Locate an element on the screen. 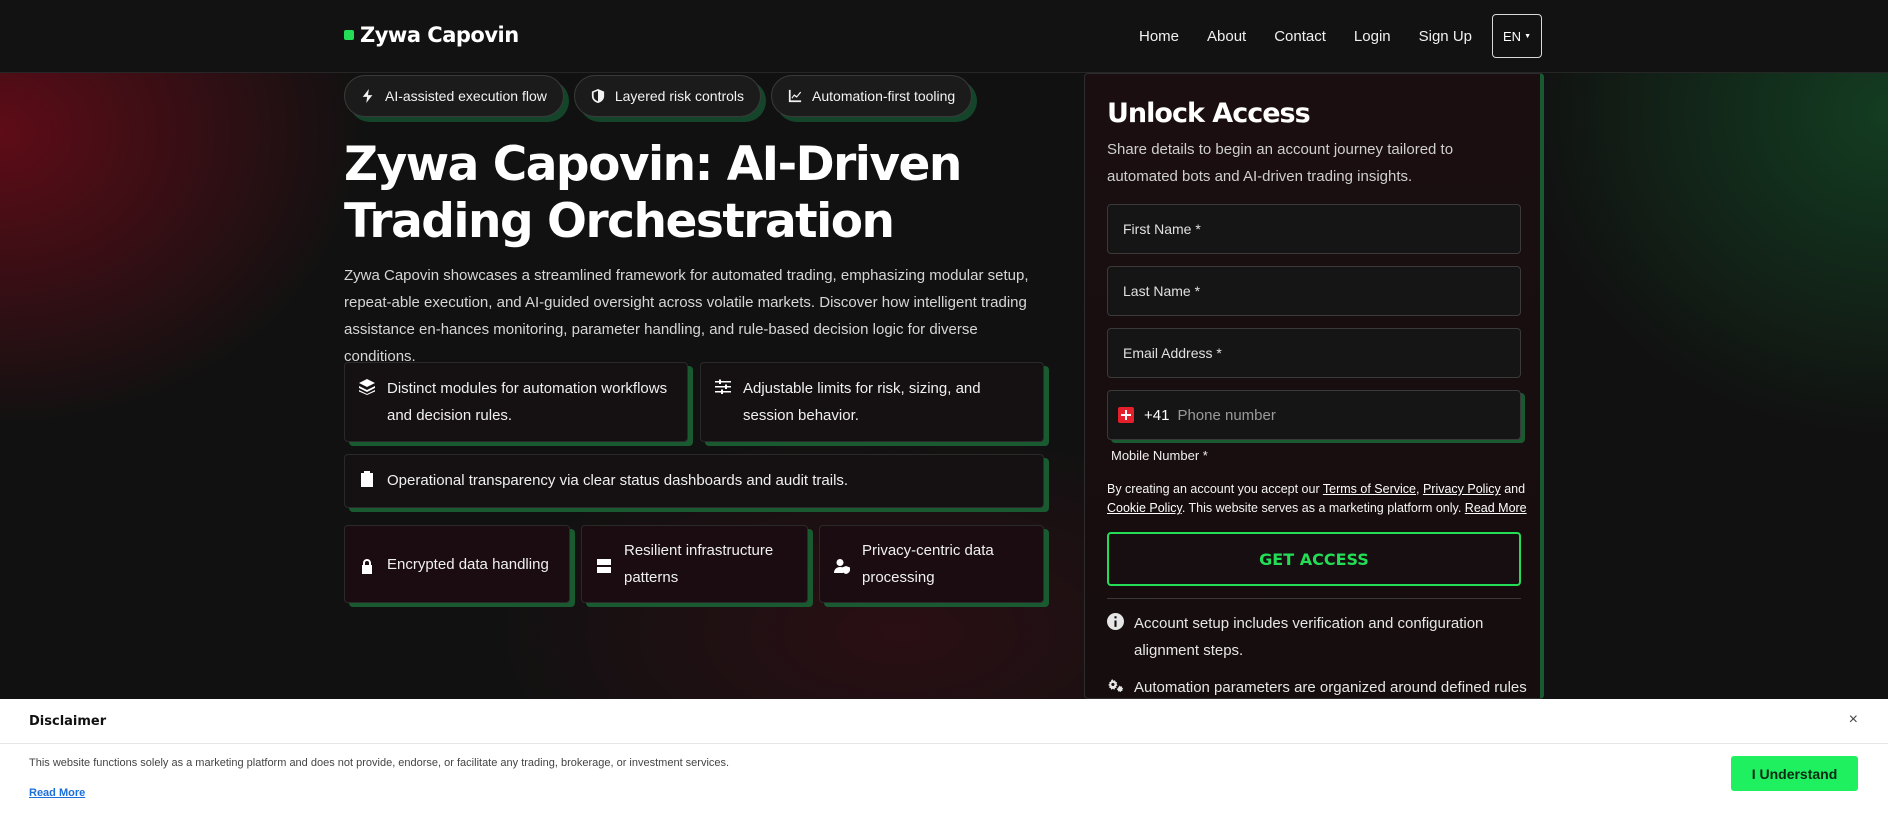 This screenshot has width=1888, height=818. close-icon: × is located at coordinates (1853, 720).